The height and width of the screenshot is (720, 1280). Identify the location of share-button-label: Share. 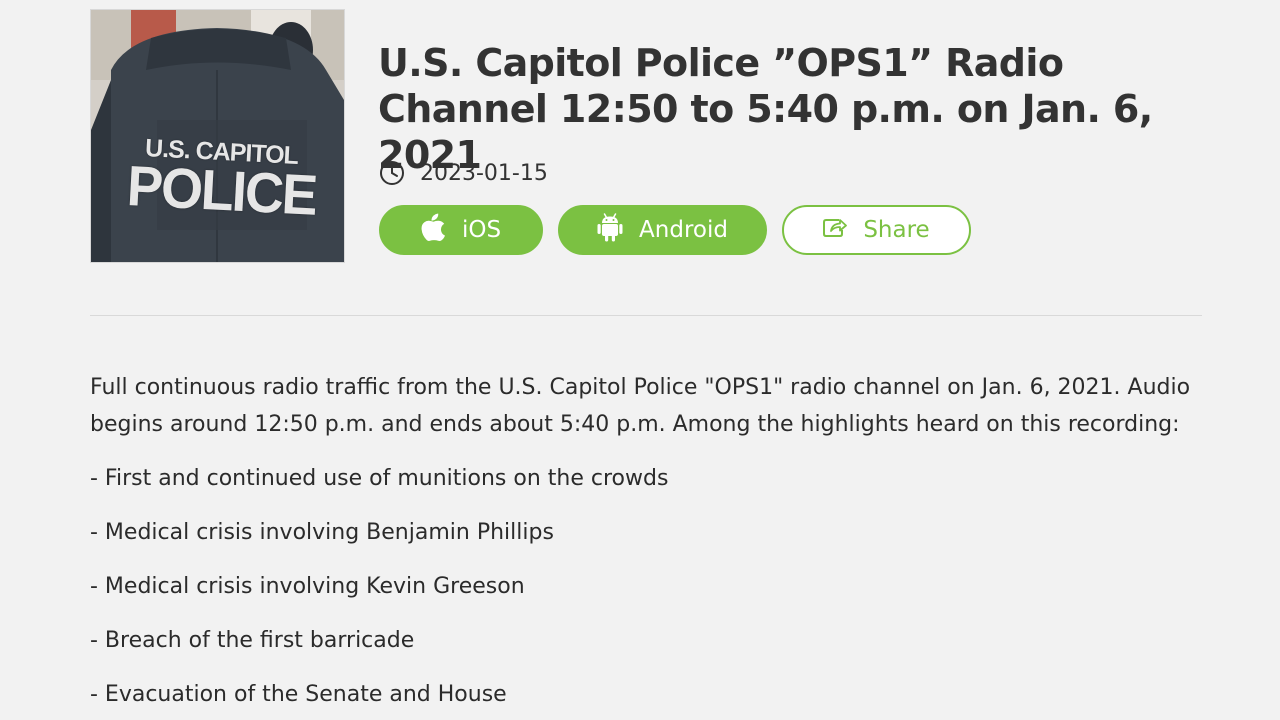
(896, 230).